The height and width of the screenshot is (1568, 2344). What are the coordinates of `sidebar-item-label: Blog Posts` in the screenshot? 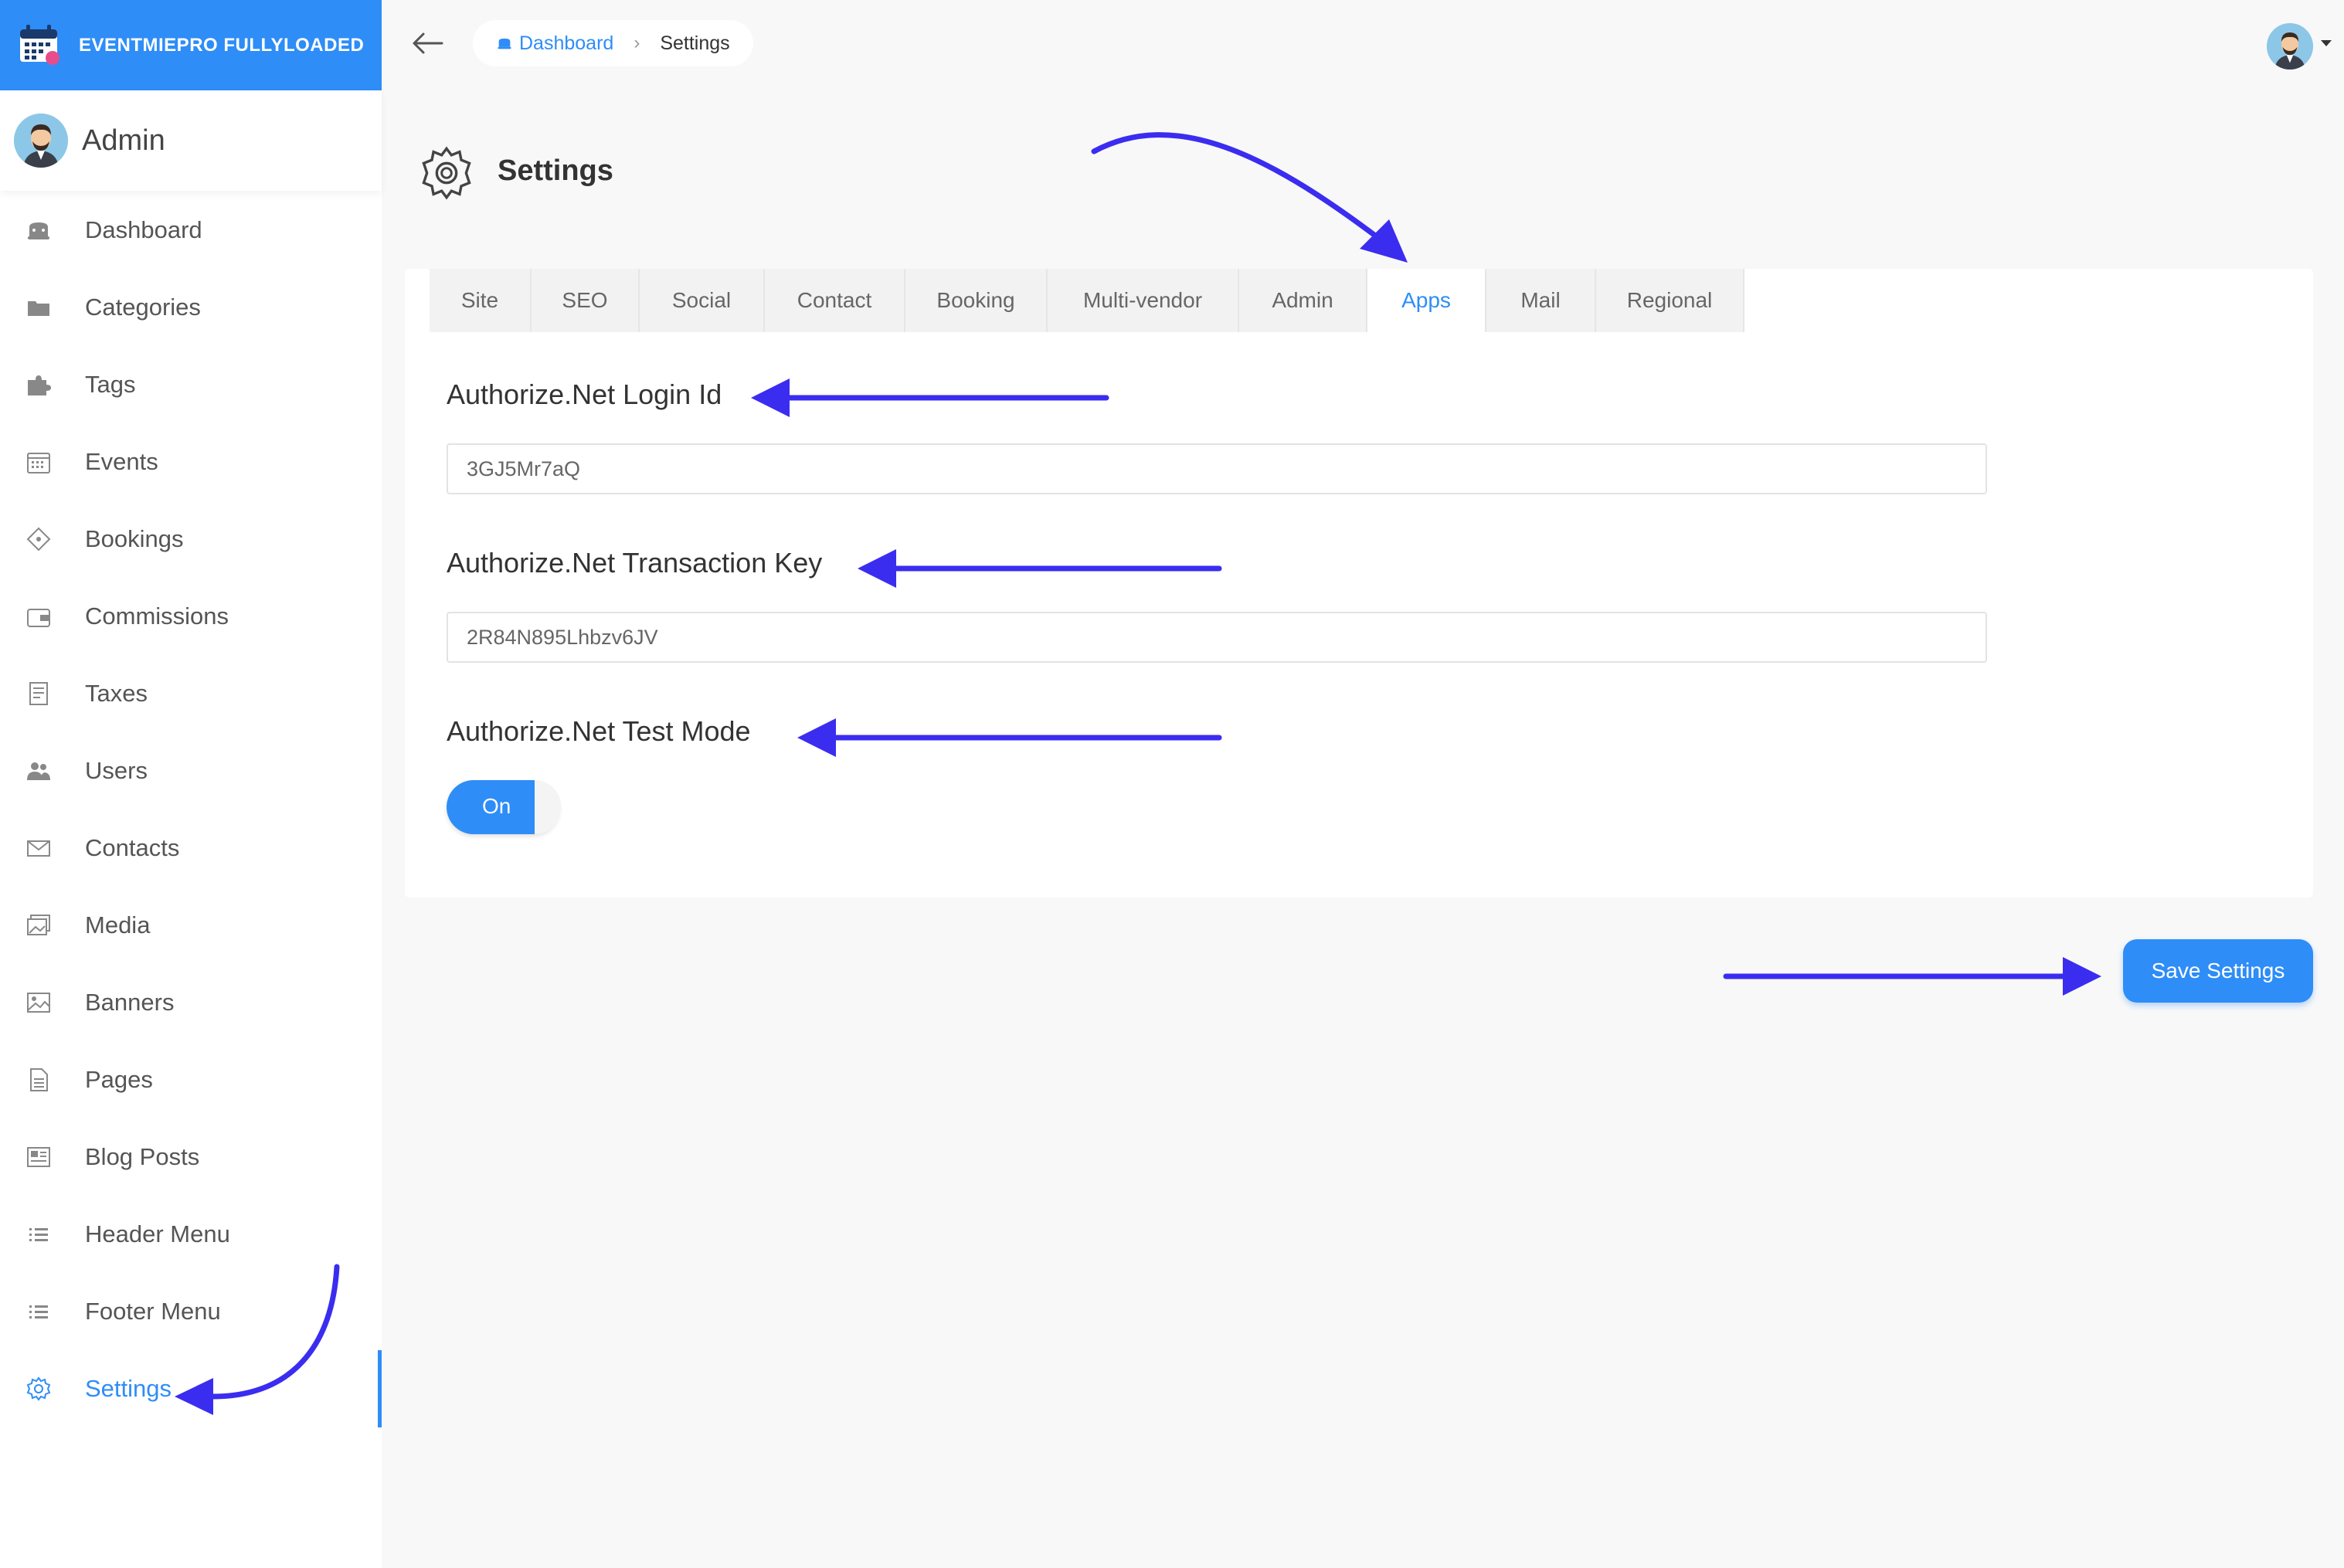 It's located at (142, 1156).